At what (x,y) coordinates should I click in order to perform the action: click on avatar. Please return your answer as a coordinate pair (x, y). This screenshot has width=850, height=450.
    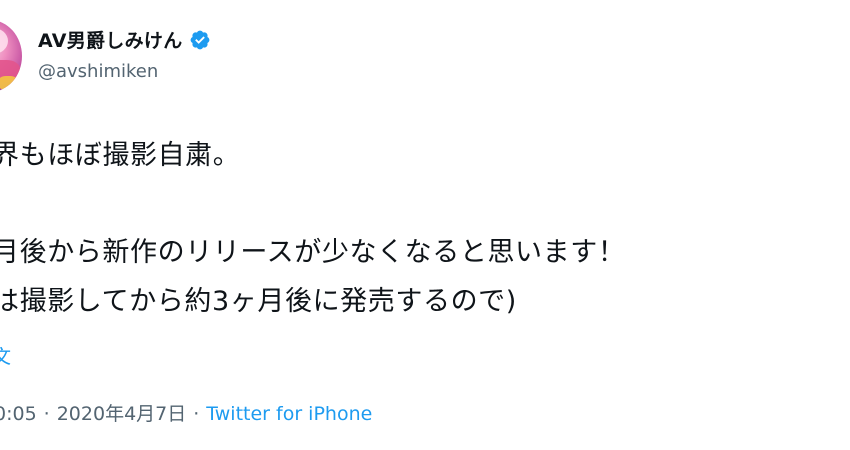
    Looking at the image, I should click on (11, 56).